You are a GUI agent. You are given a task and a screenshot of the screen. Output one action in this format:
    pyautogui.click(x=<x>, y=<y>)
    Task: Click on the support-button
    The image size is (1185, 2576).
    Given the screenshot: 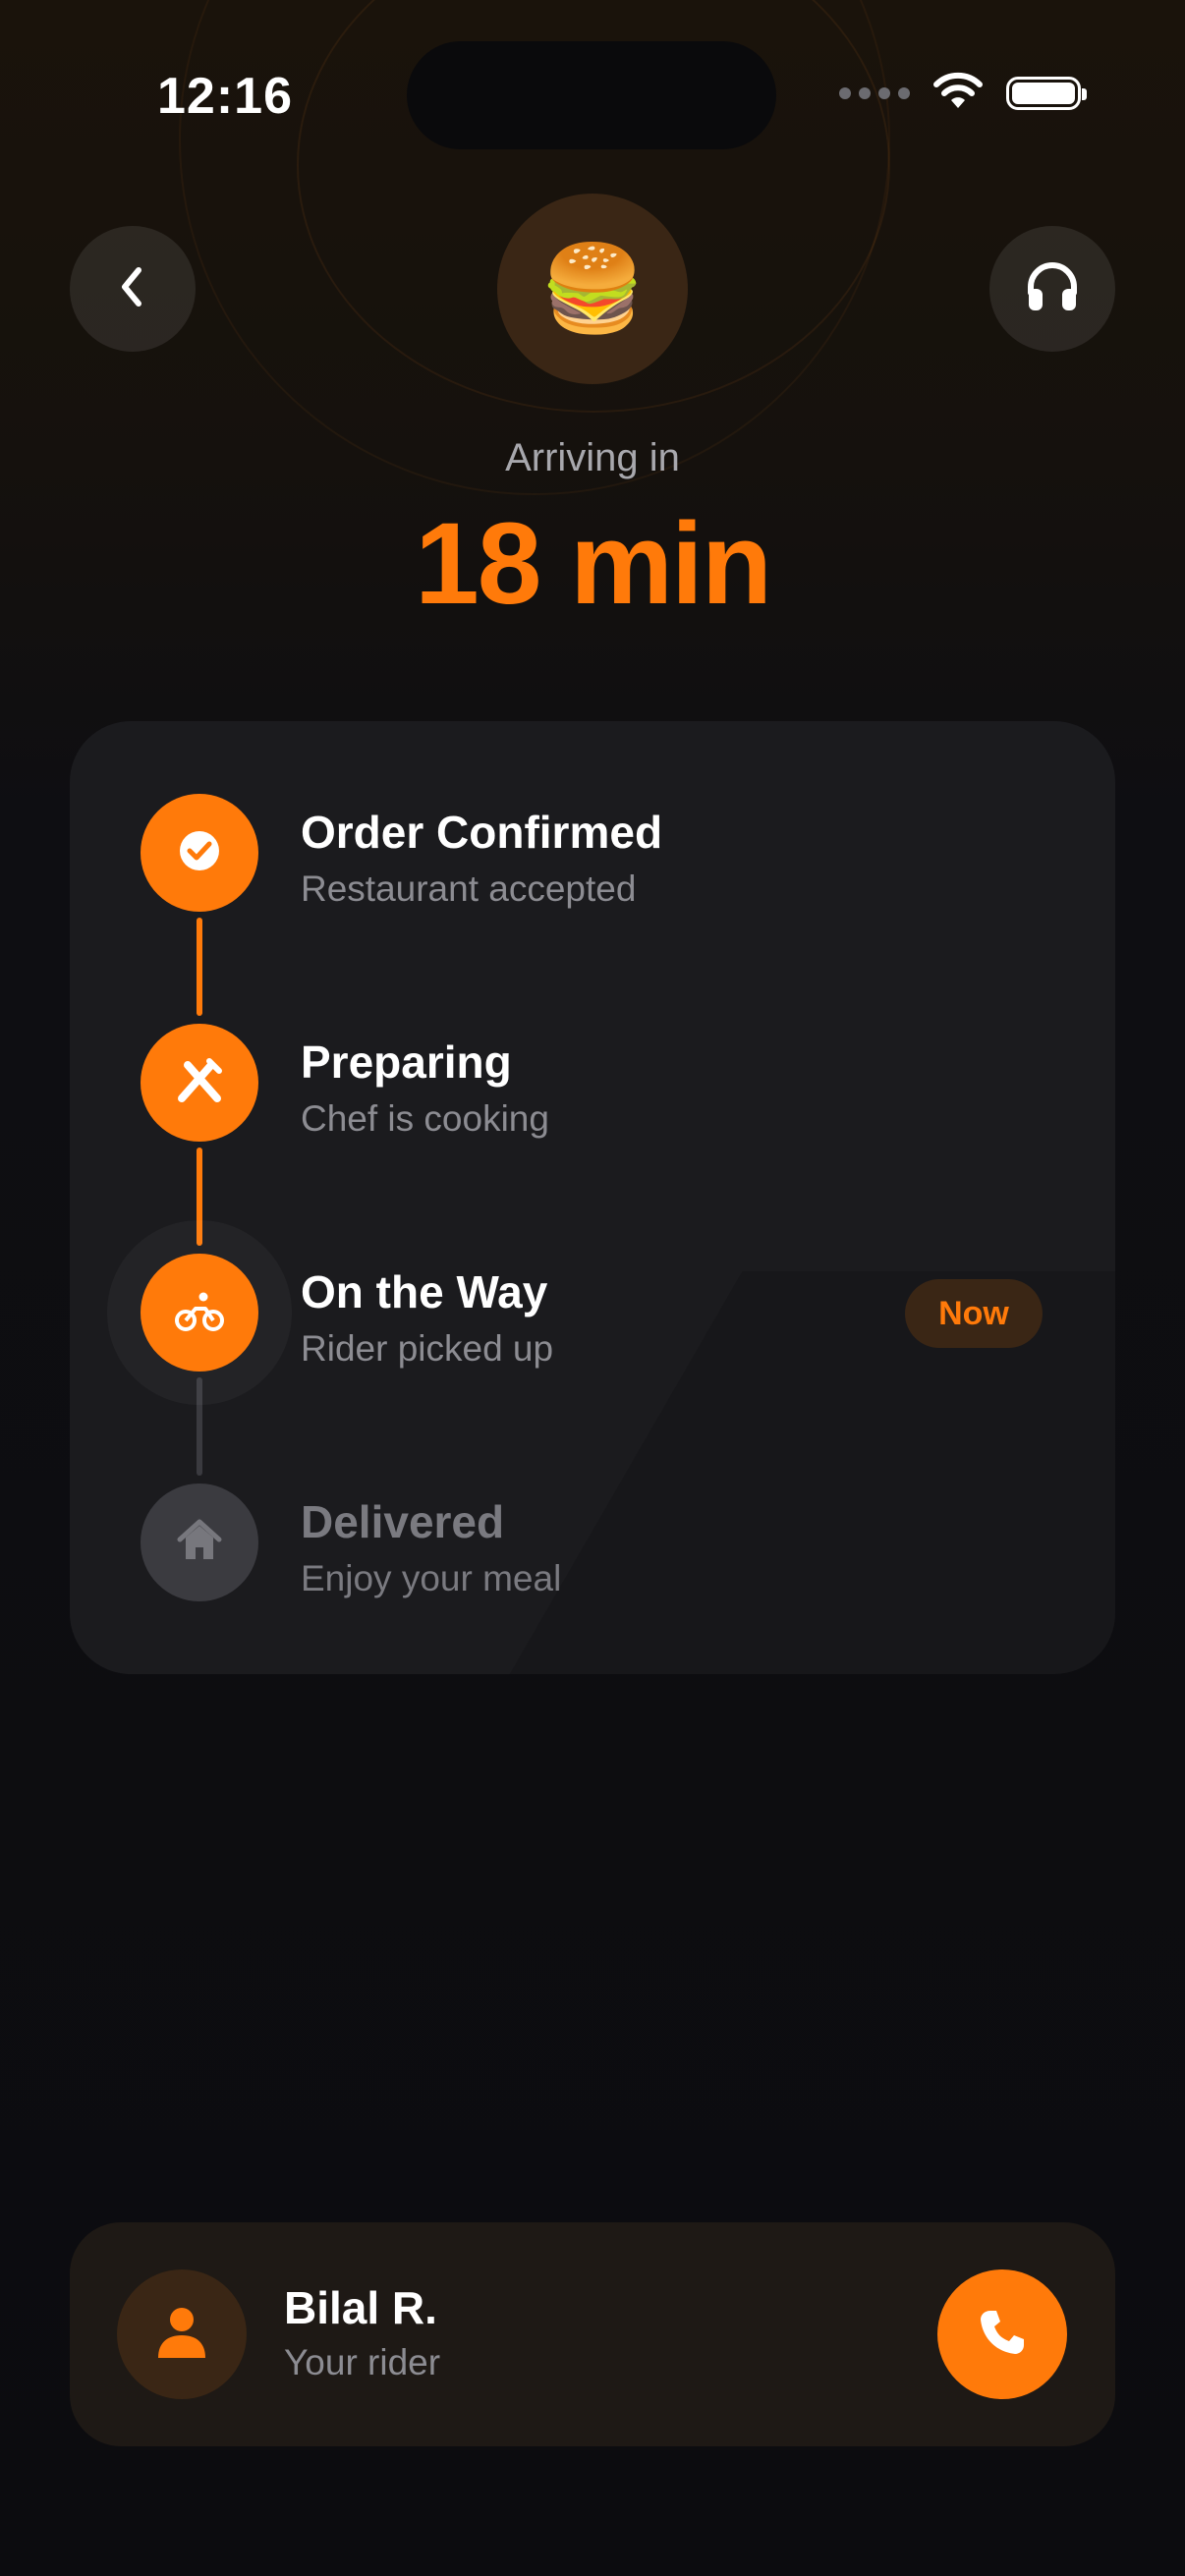 What is the action you would take?
    pyautogui.click(x=1052, y=289)
    